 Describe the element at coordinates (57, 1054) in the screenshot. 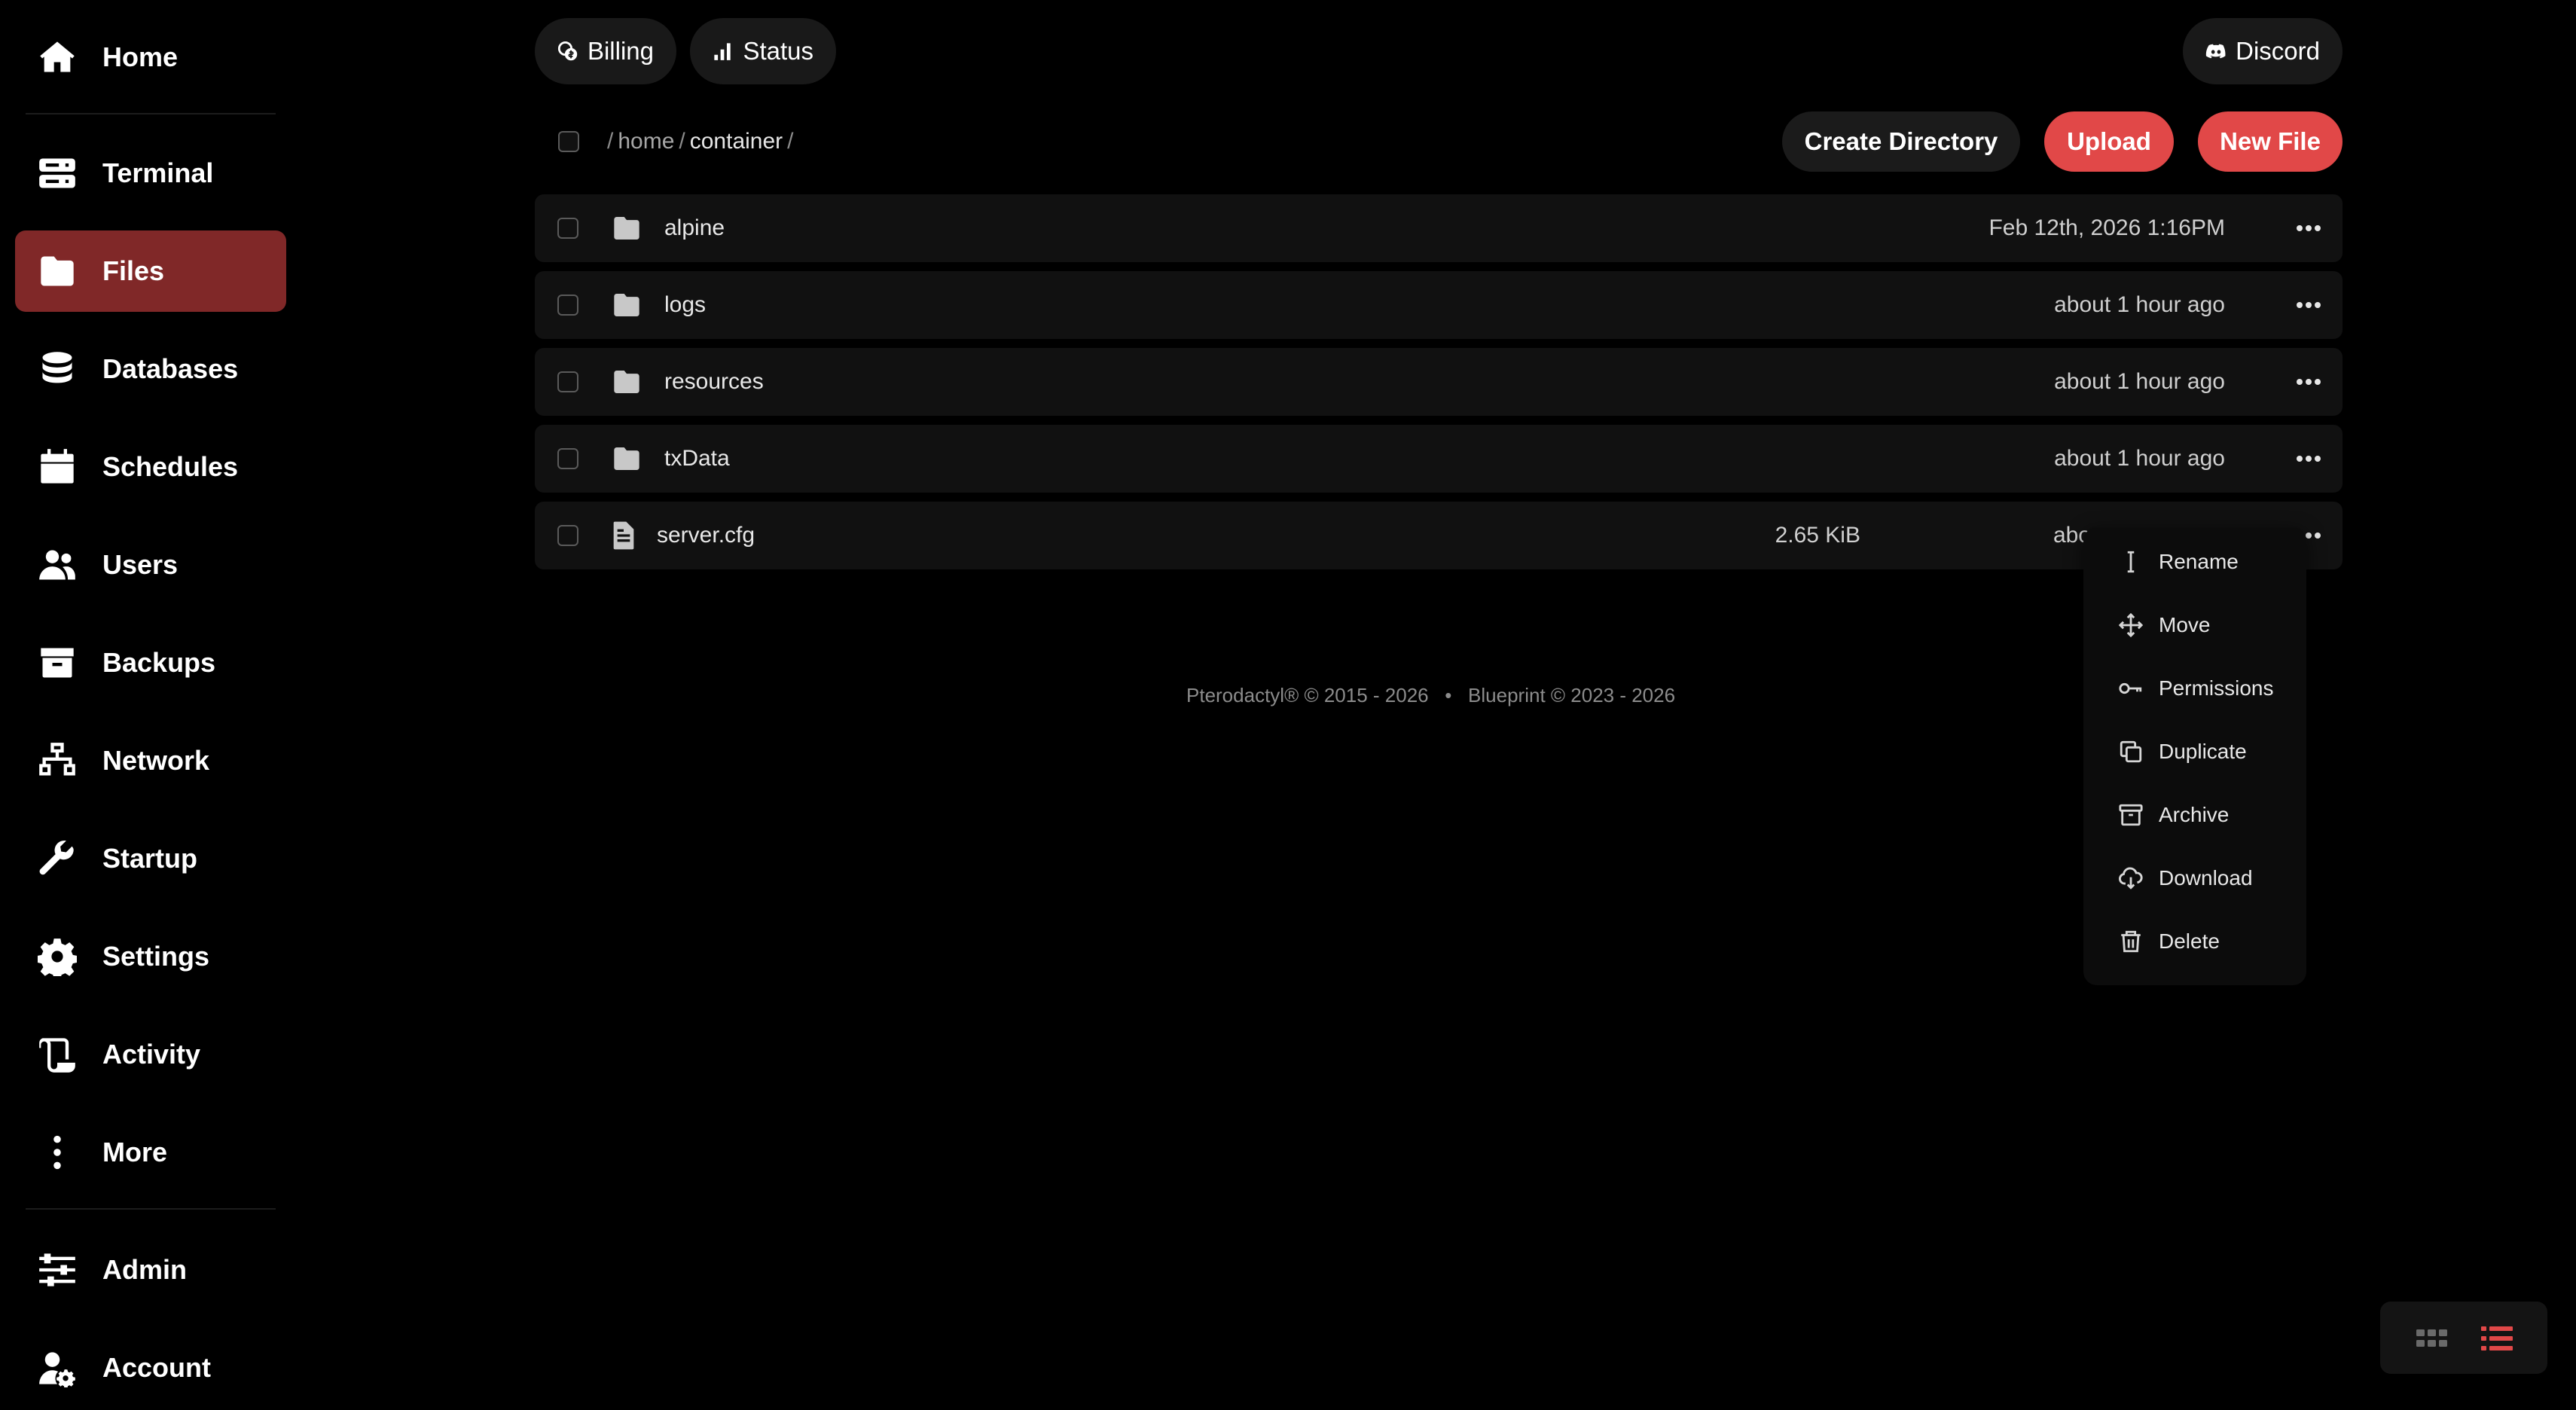

I see `scroll-icon` at that location.